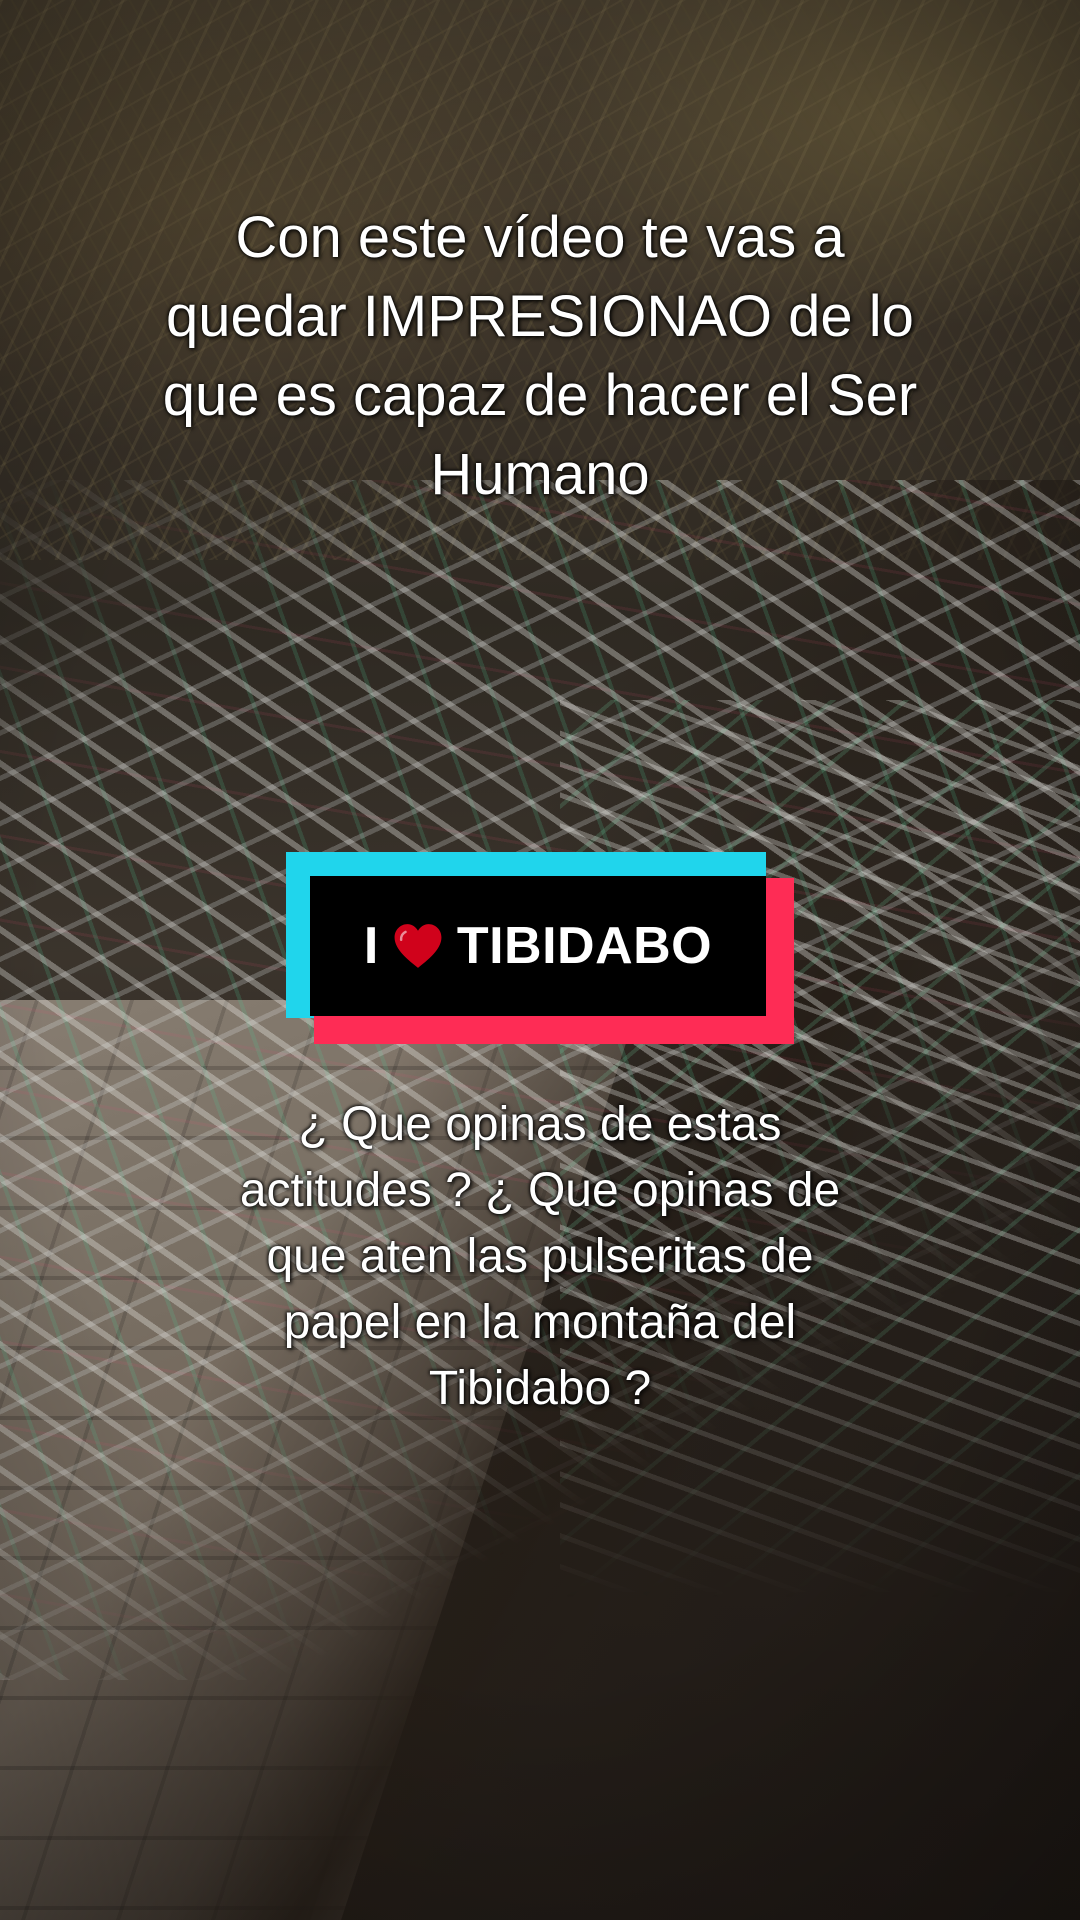 This screenshot has width=1080, height=1920. Describe the element at coordinates (540, 1124) in the screenshot. I see `bottom-caption-line: ¿ Que opinas de estas` at that location.